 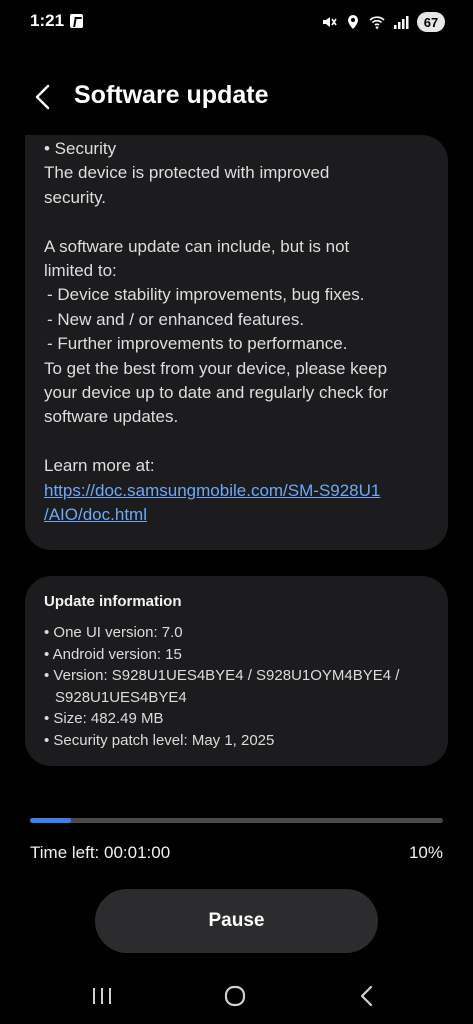 What do you see at coordinates (80, 271) in the screenshot?
I see `notes-line: limited to:` at bounding box center [80, 271].